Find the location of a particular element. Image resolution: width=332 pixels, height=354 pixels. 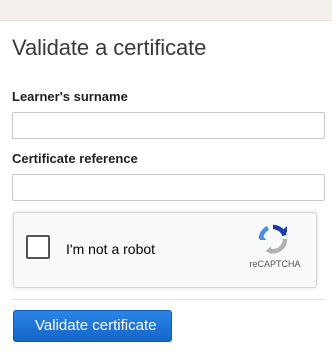

recaptcha-logo-icon is located at coordinates (273, 239).